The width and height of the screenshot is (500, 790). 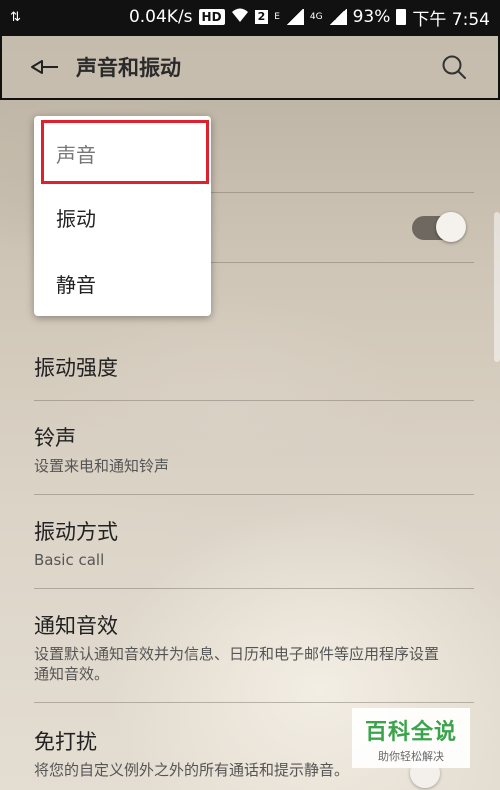 What do you see at coordinates (128, 68) in the screenshot?
I see `page-title: 声音和振动` at bounding box center [128, 68].